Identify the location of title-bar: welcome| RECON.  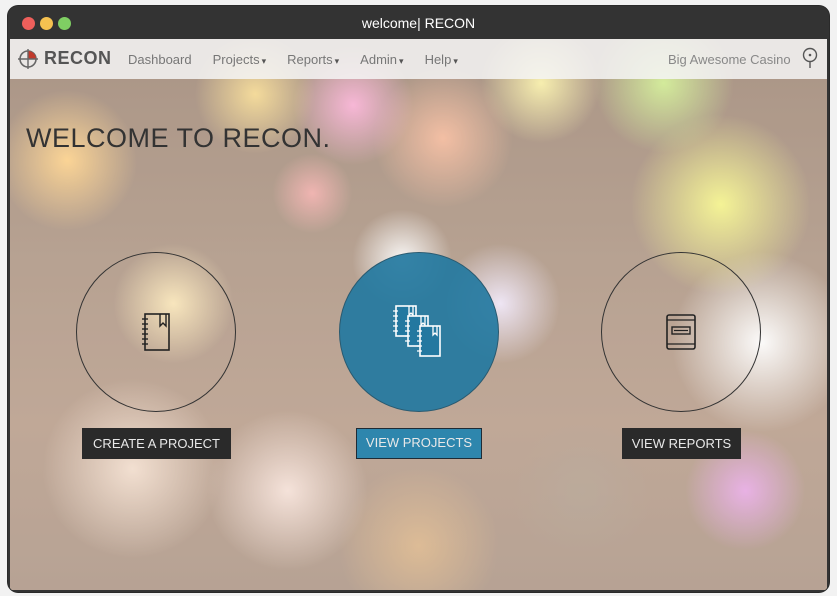
(418, 22).